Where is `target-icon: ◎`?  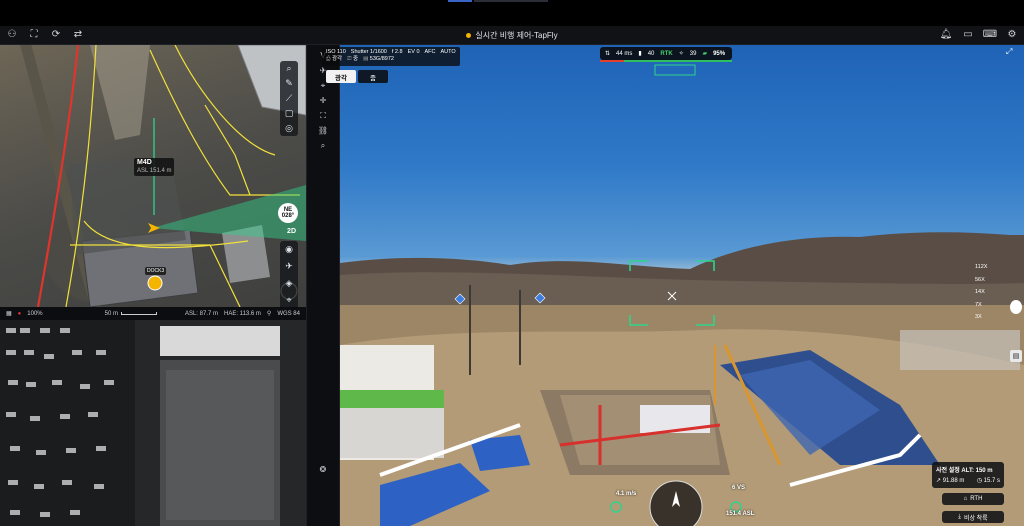 target-icon: ◎ is located at coordinates (289, 128).